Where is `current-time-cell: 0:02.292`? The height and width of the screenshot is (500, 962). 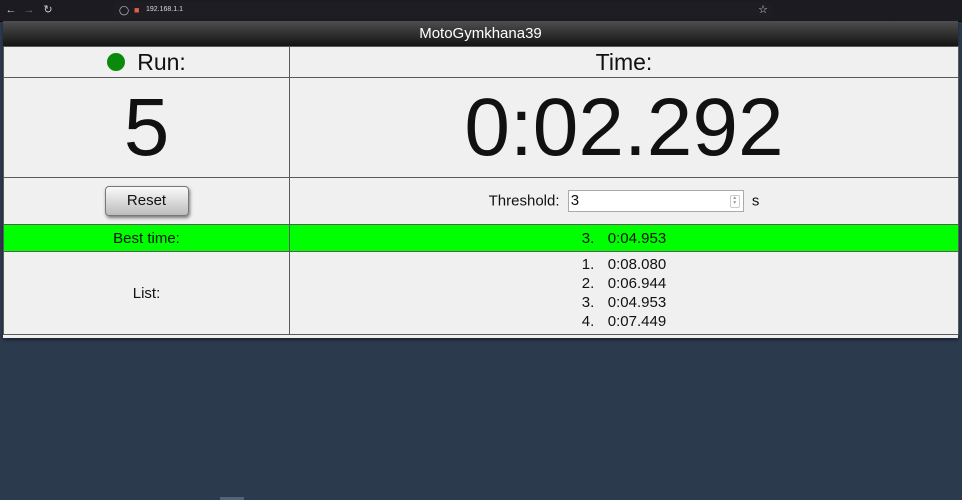 current-time-cell: 0:02.292 is located at coordinates (624, 127).